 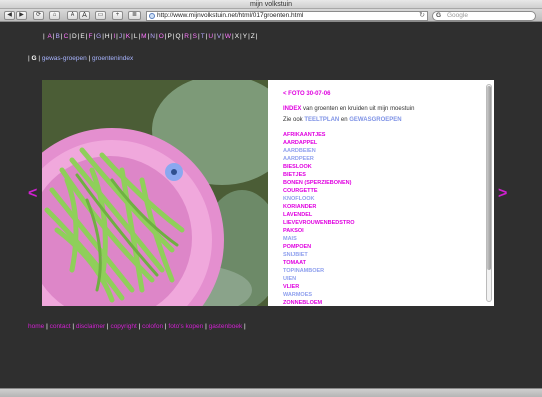 What do you see at coordinates (319, 295) in the screenshot?
I see `vegetable-link: WARMOES` at bounding box center [319, 295].